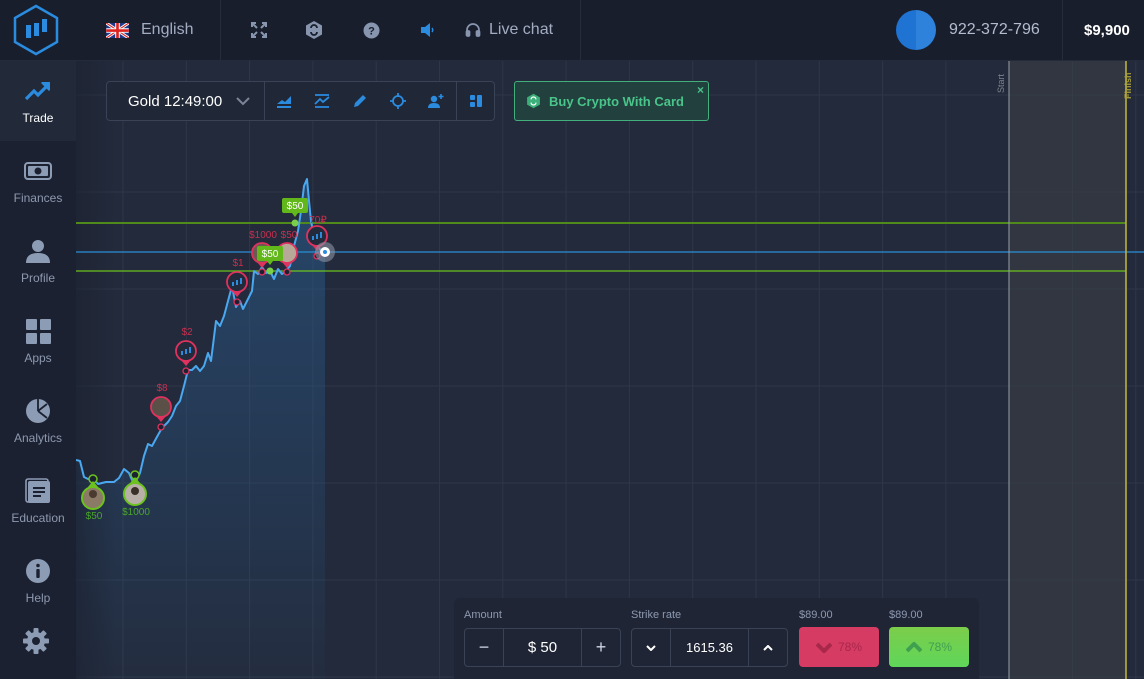 This screenshot has height=679, width=1144. I want to click on trend-up-icon, so click(37, 91).